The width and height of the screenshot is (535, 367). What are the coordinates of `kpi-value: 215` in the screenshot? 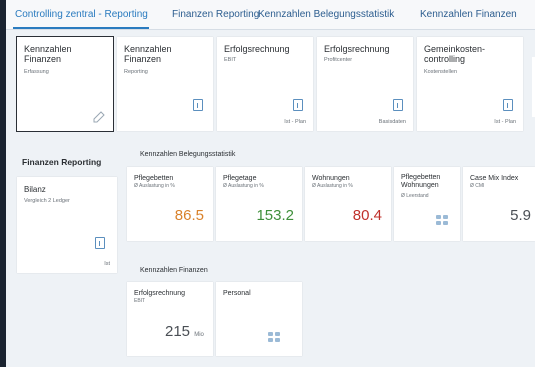 It's located at (178, 331).